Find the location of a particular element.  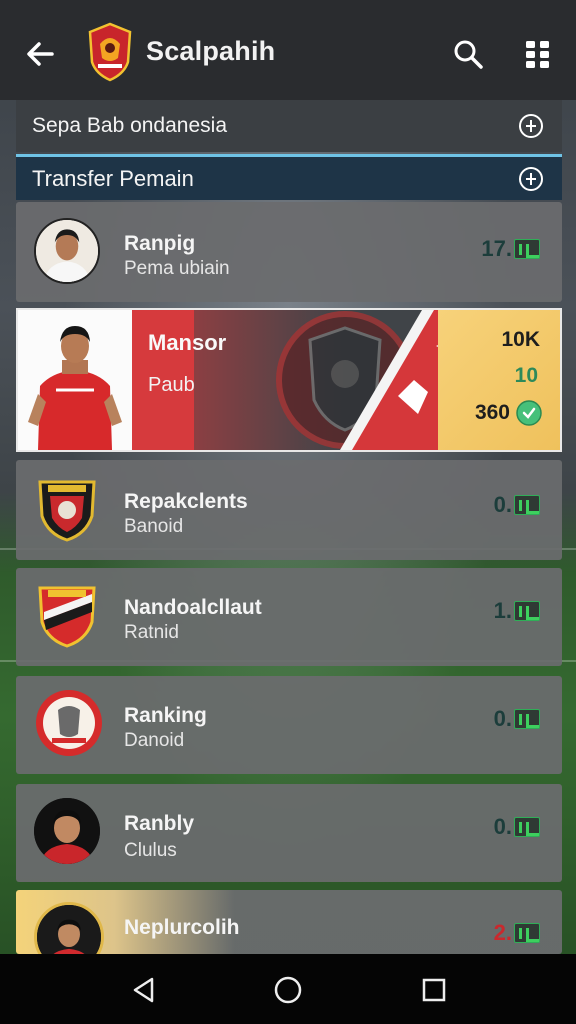

section-header-transfer: Transfer Pemain is located at coordinates (289, 177).